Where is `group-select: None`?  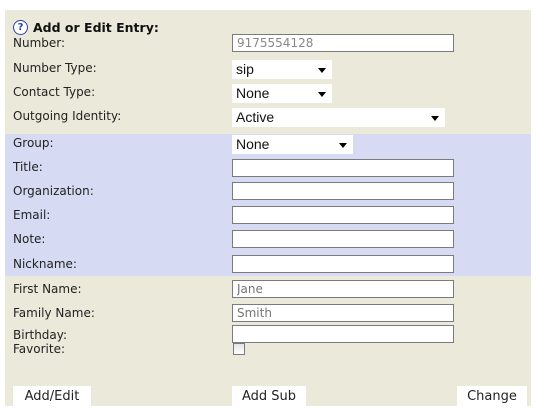
group-select: None is located at coordinates (292, 144).